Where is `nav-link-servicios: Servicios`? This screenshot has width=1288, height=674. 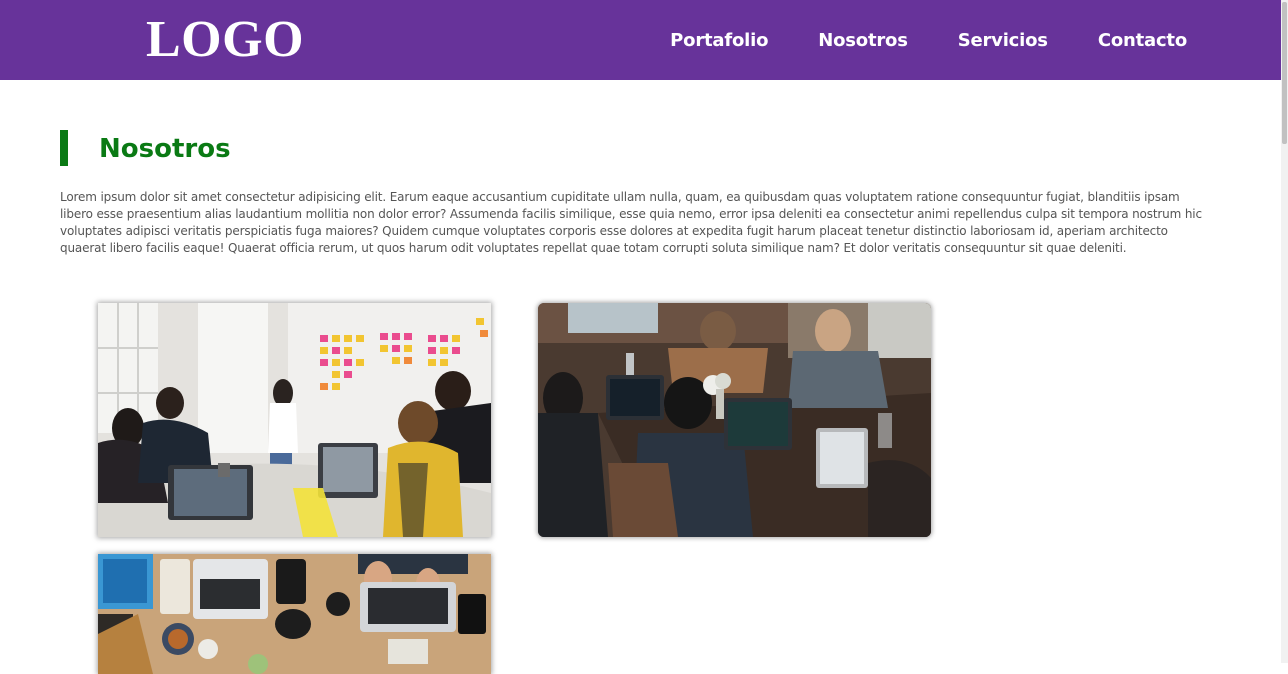
nav-link-servicios: Servicios is located at coordinates (1003, 40).